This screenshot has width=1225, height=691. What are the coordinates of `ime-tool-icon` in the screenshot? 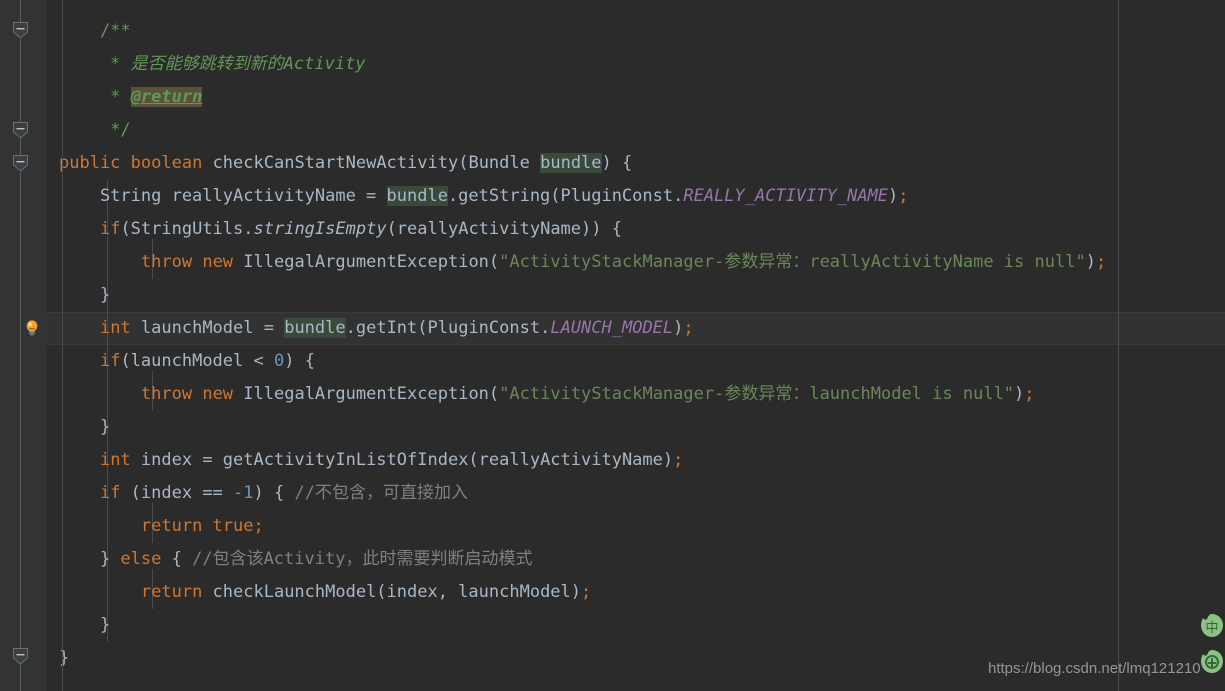 It's located at (1211, 663).